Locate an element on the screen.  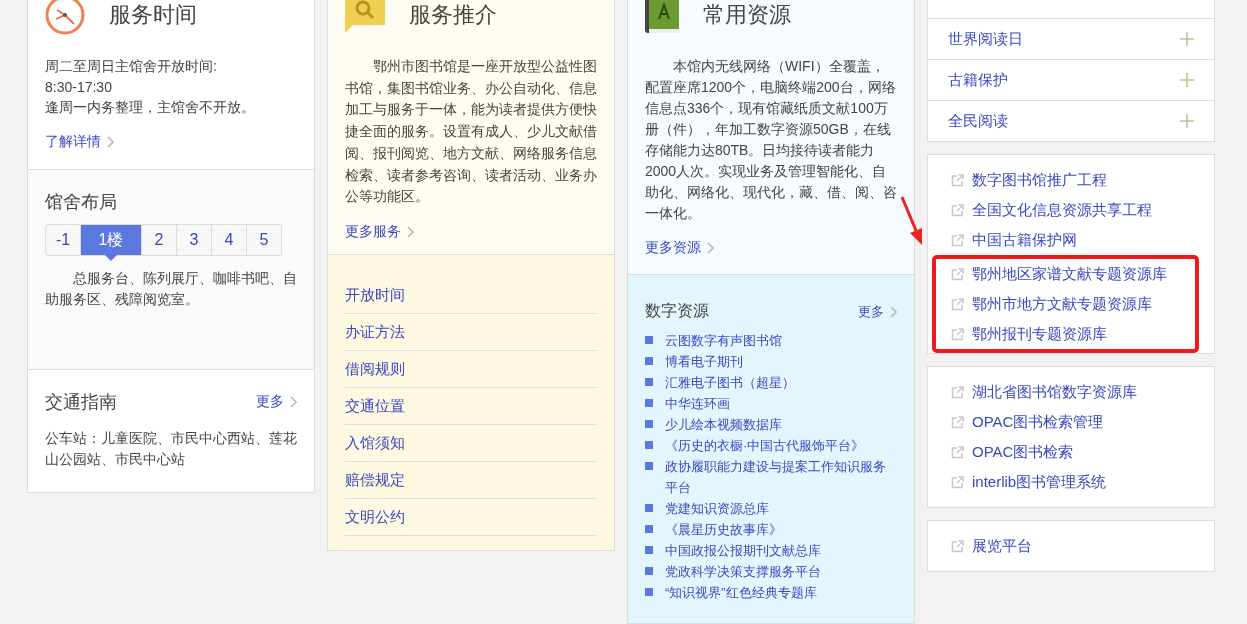
resource-link: 中华连环画 is located at coordinates (697, 403).